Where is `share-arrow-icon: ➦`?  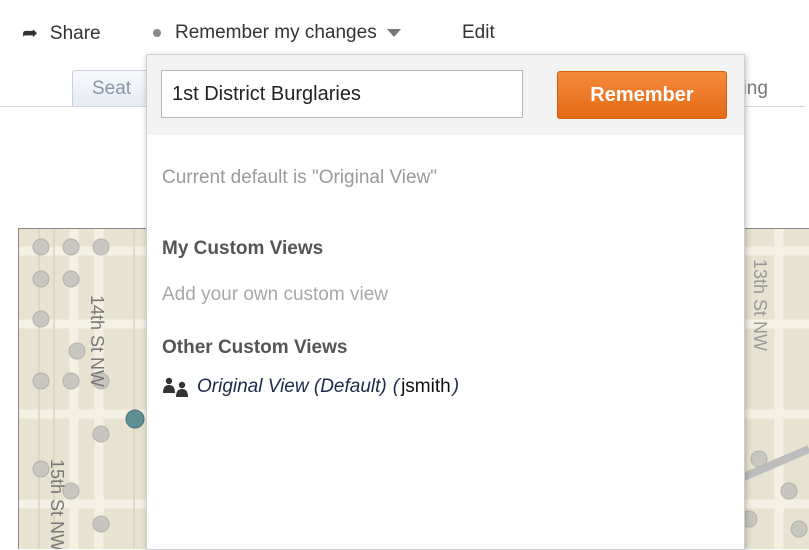 share-arrow-icon: ➦ is located at coordinates (30, 33).